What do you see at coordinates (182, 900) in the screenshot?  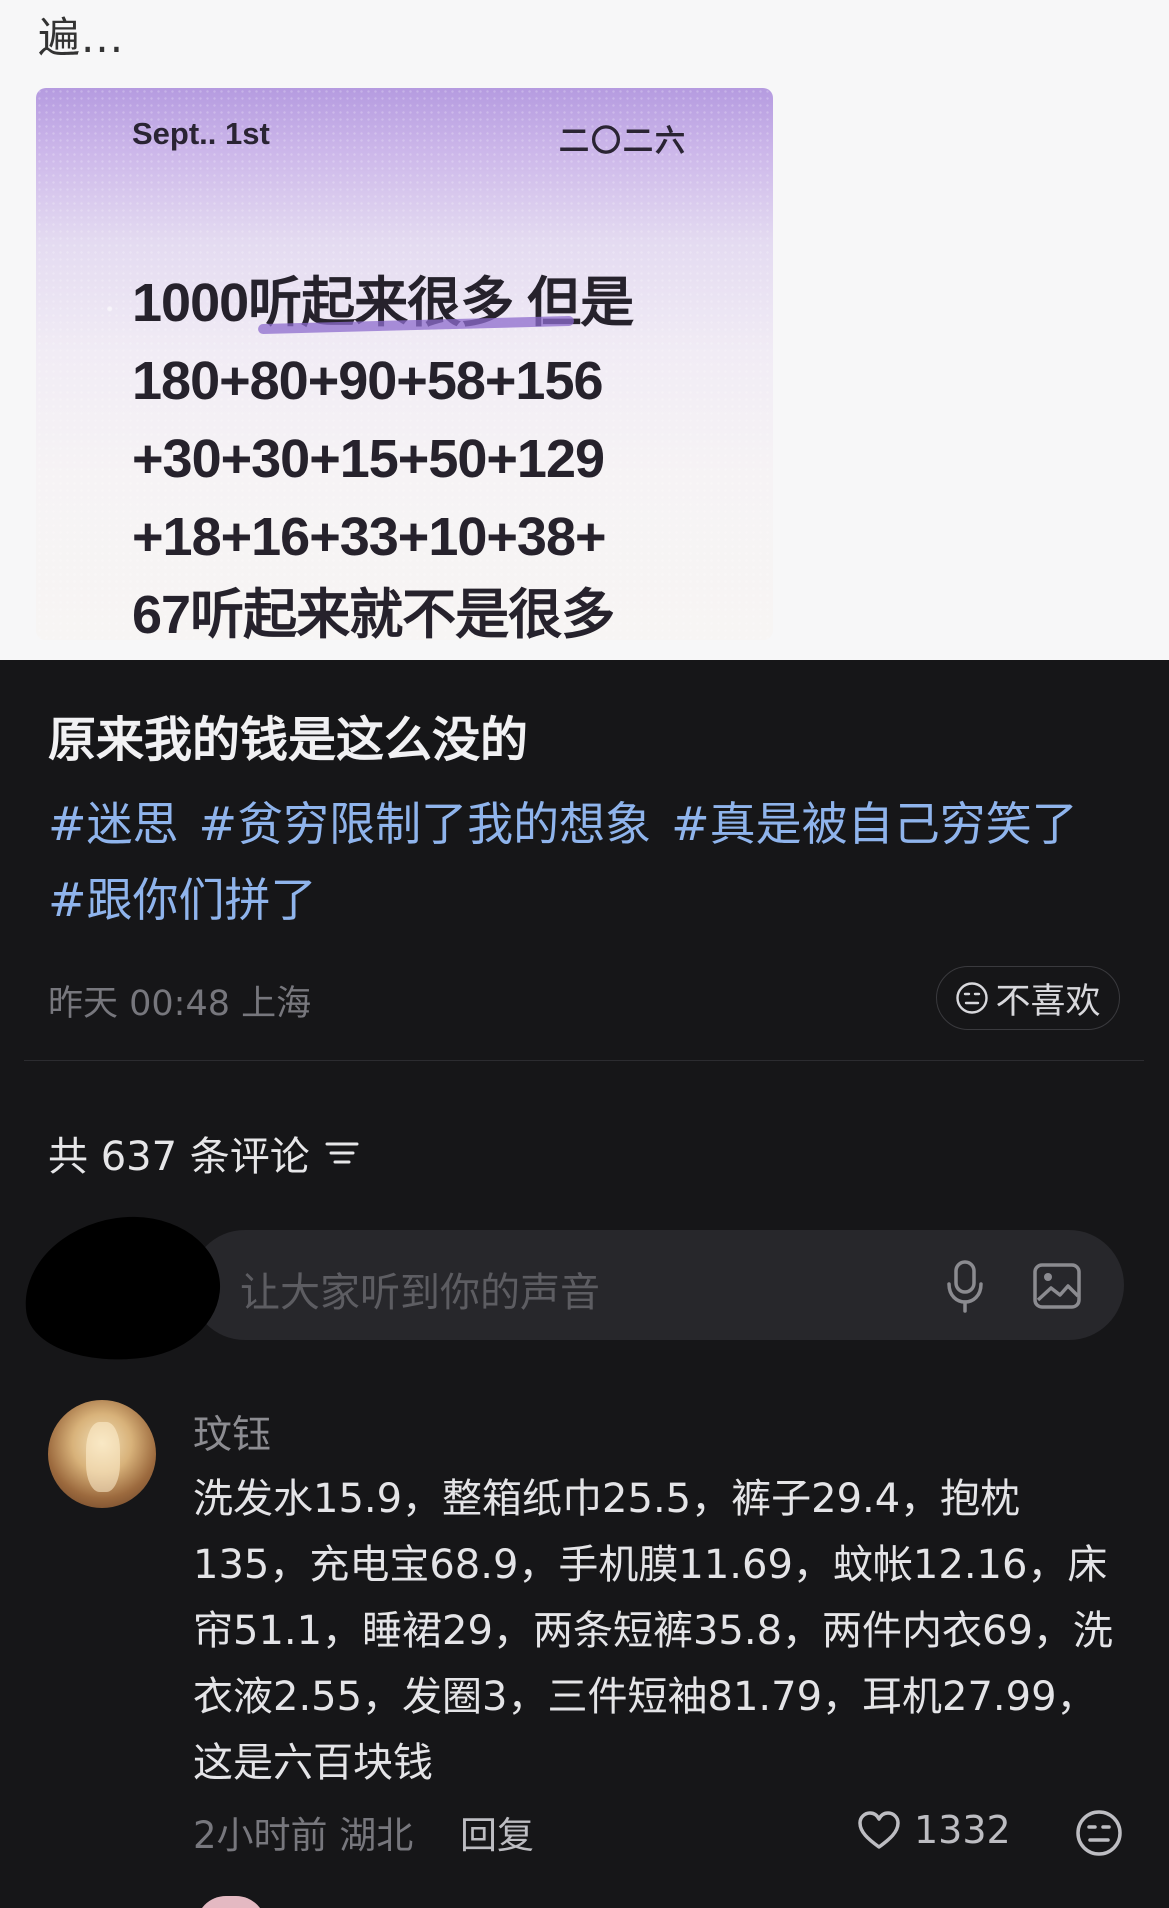 I see `hashtag-link: #跟你们拼了` at bounding box center [182, 900].